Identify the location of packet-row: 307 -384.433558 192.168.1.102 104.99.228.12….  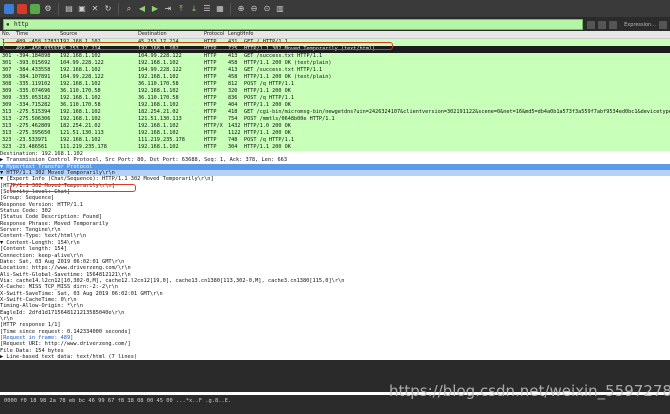
(335, 70).